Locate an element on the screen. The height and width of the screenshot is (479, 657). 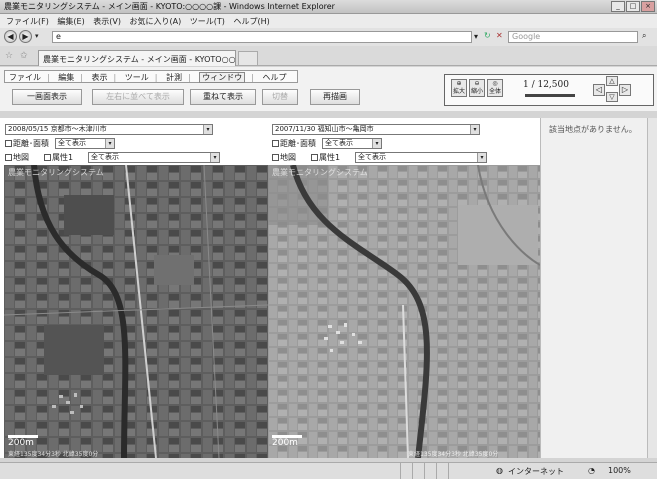
magnifier-minus-icon: ⊖ is located at coordinates (477, 83).